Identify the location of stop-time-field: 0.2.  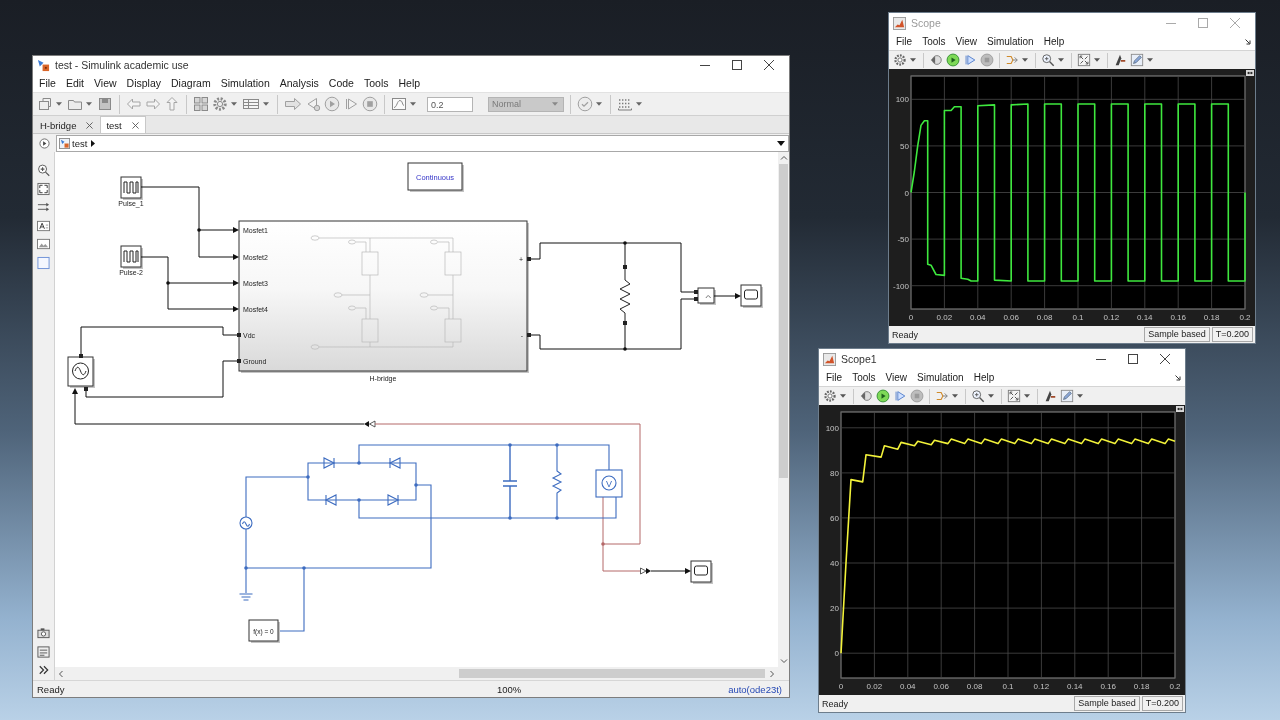
(450, 104).